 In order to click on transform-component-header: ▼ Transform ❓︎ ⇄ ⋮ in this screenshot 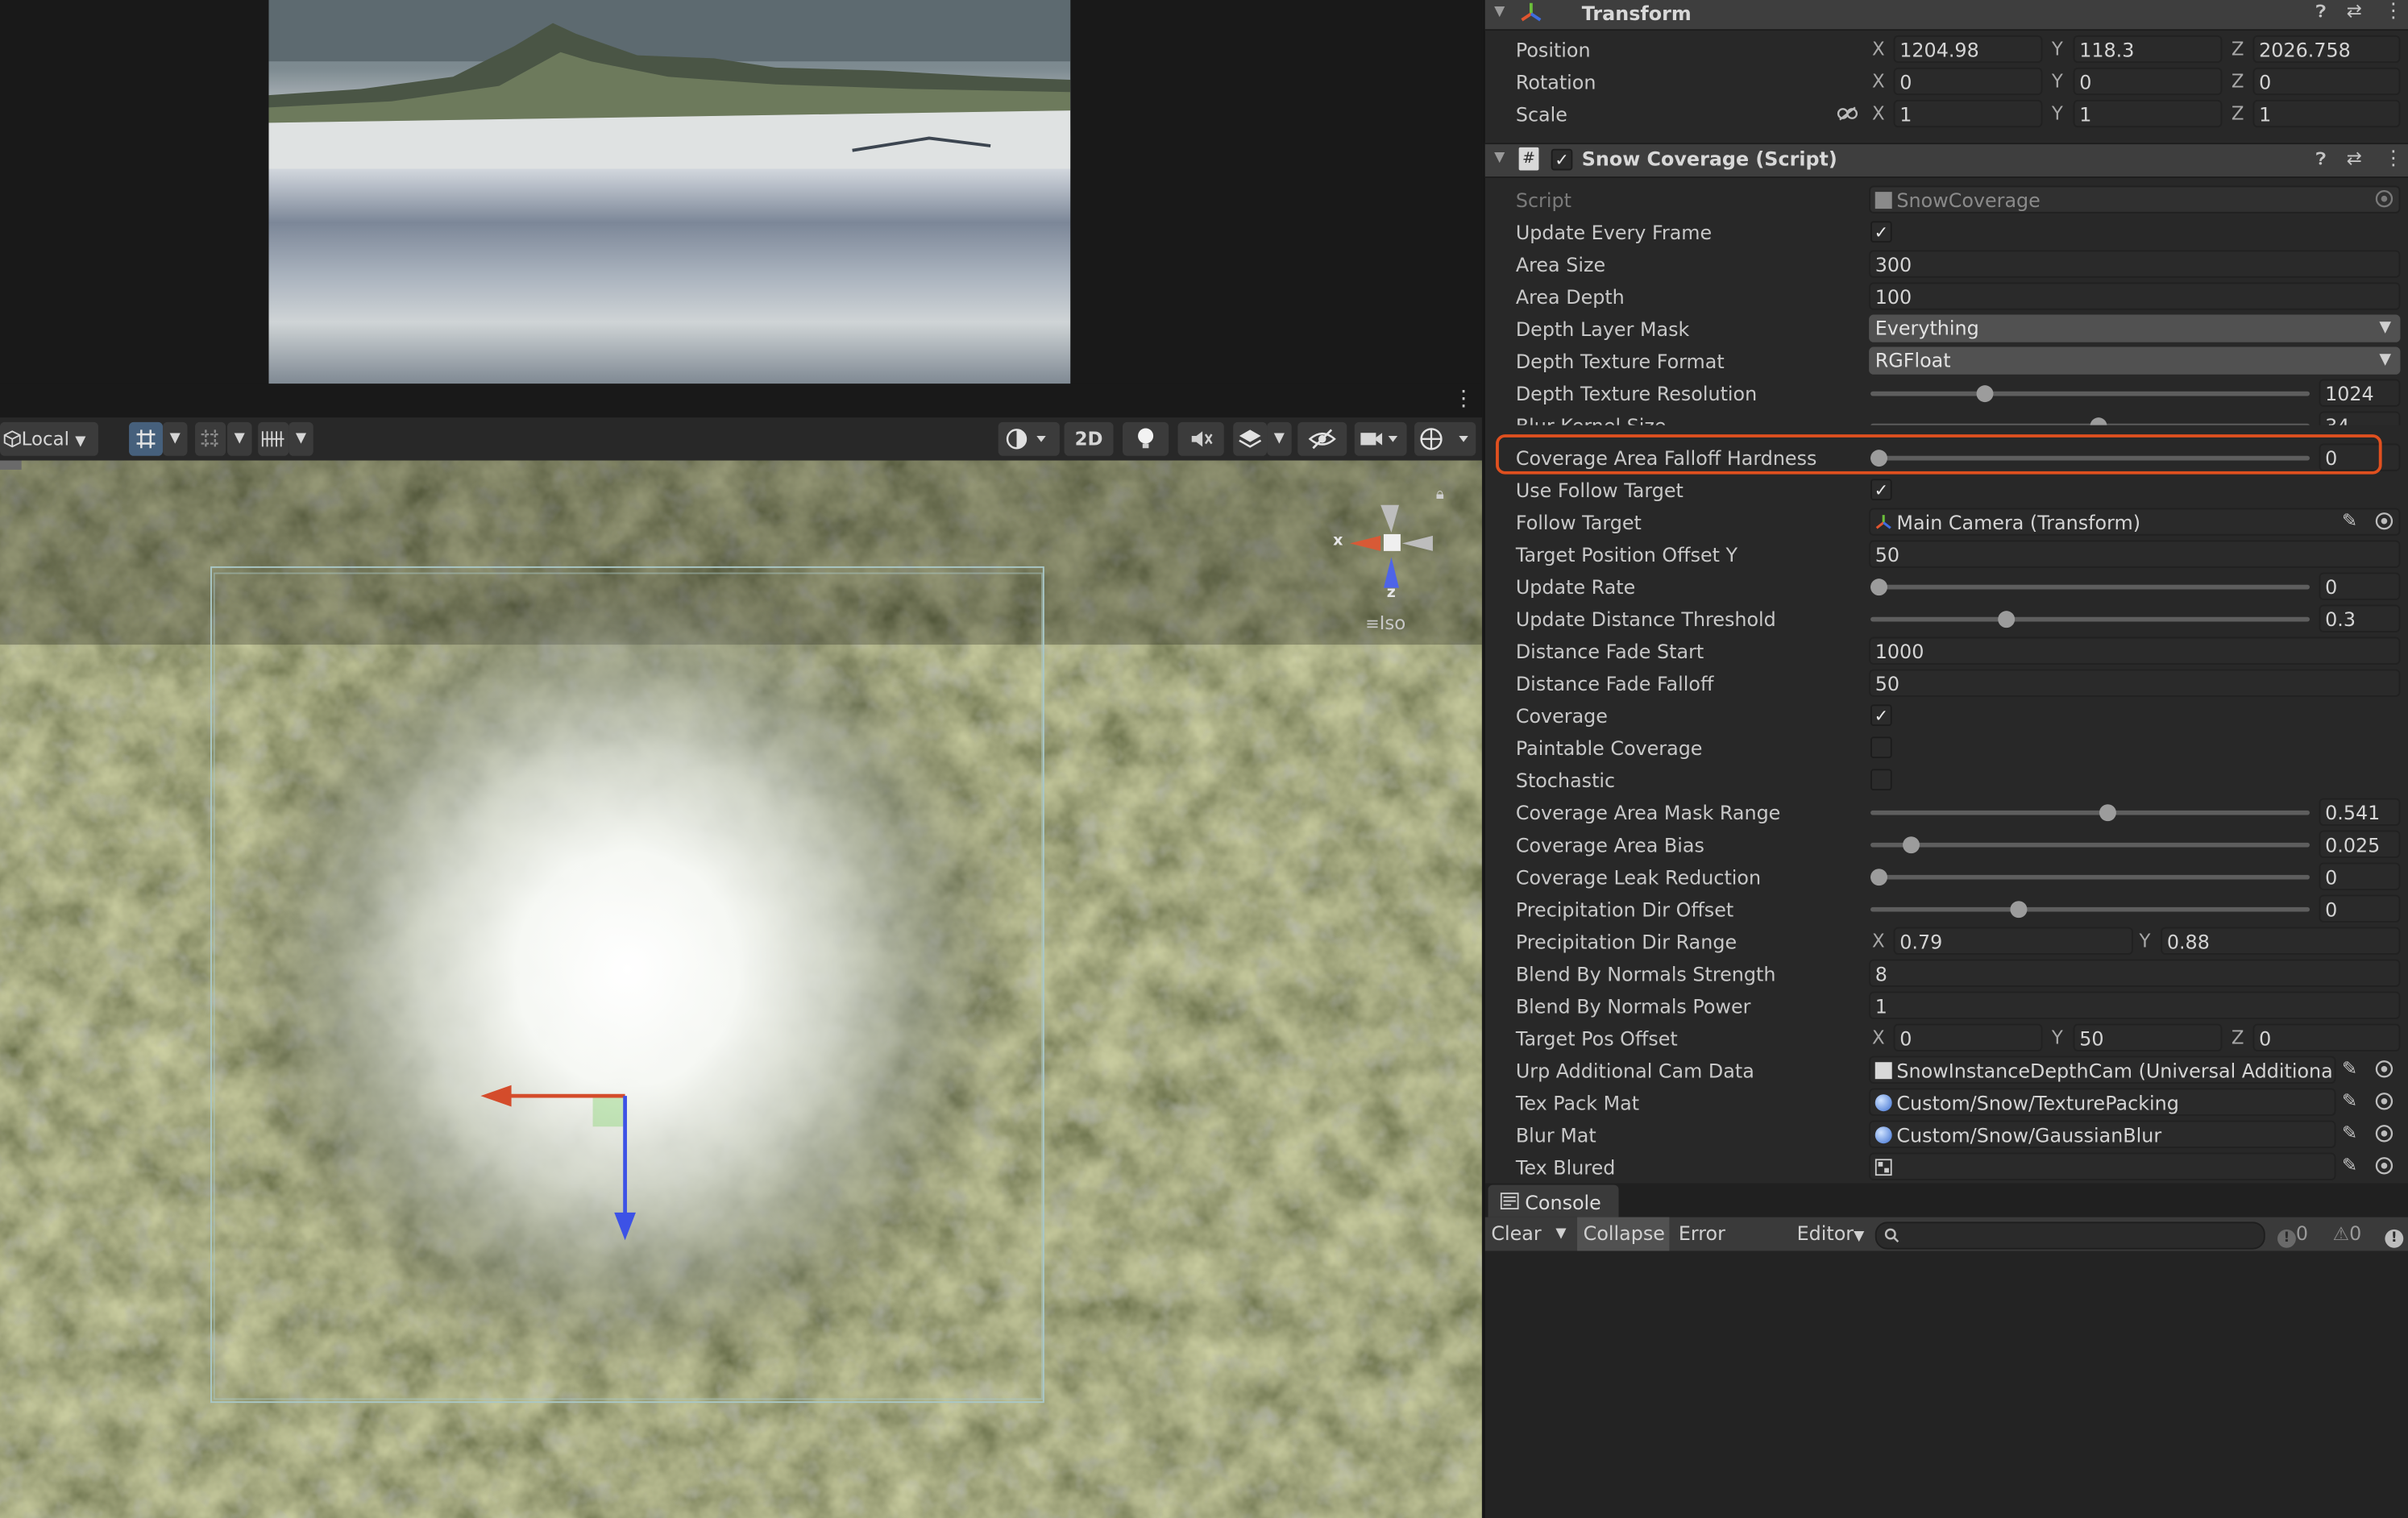, I will do `click(1946, 16)`.